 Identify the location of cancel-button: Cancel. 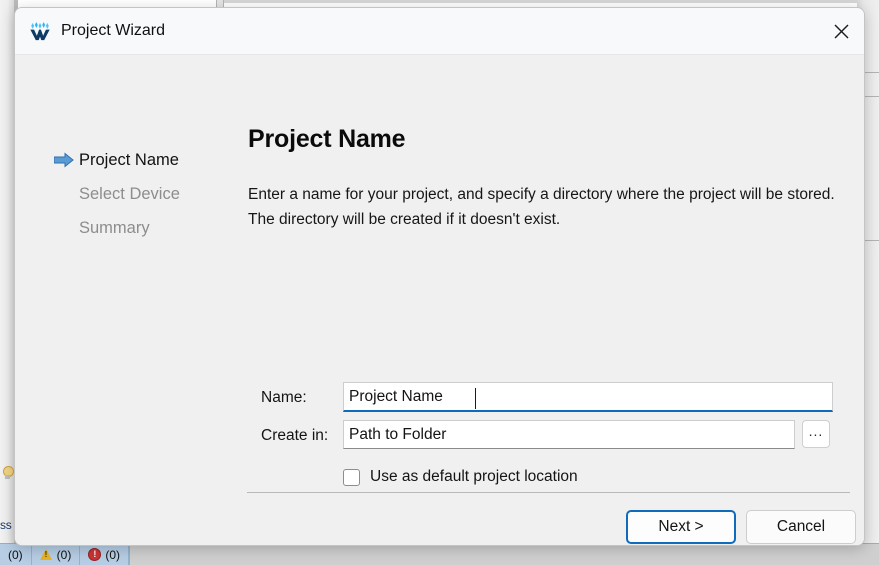
(801, 527).